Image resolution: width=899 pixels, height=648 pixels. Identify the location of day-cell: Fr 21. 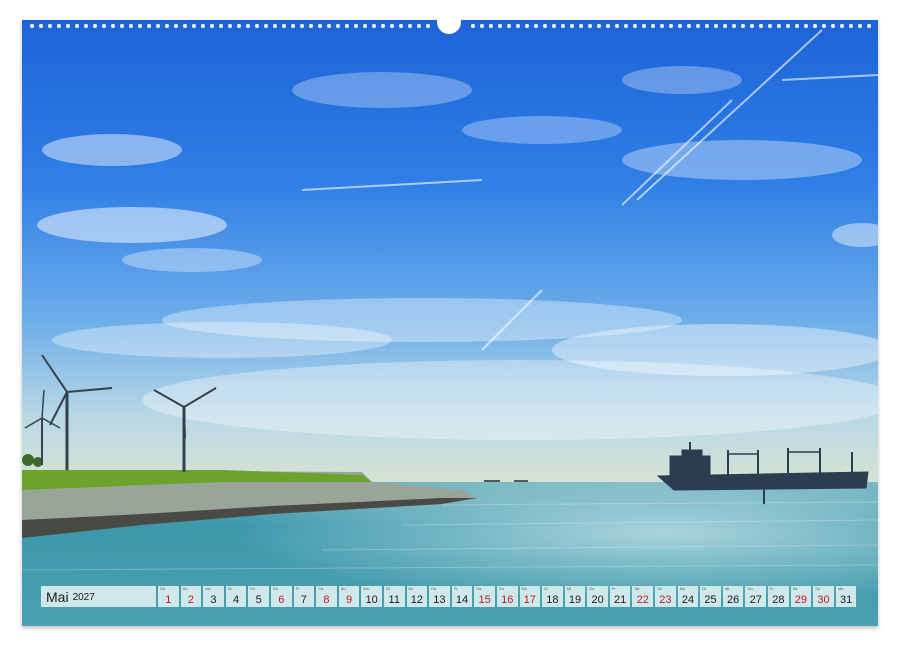
(620, 596).